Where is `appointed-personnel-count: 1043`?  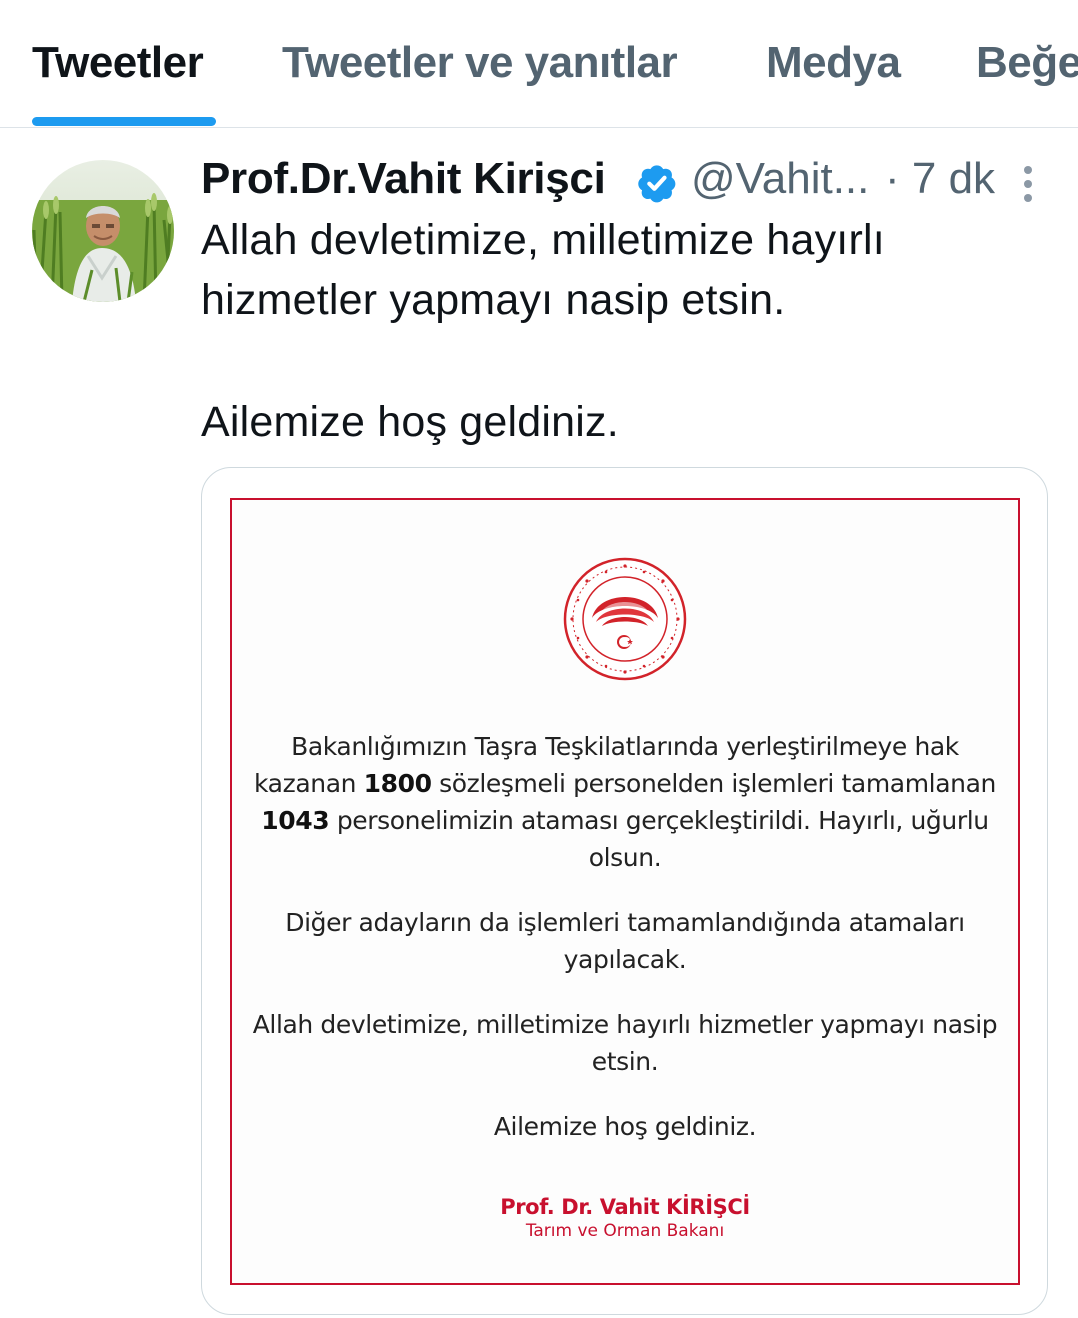
appointed-personnel-count: 1043 is located at coordinates (295, 820).